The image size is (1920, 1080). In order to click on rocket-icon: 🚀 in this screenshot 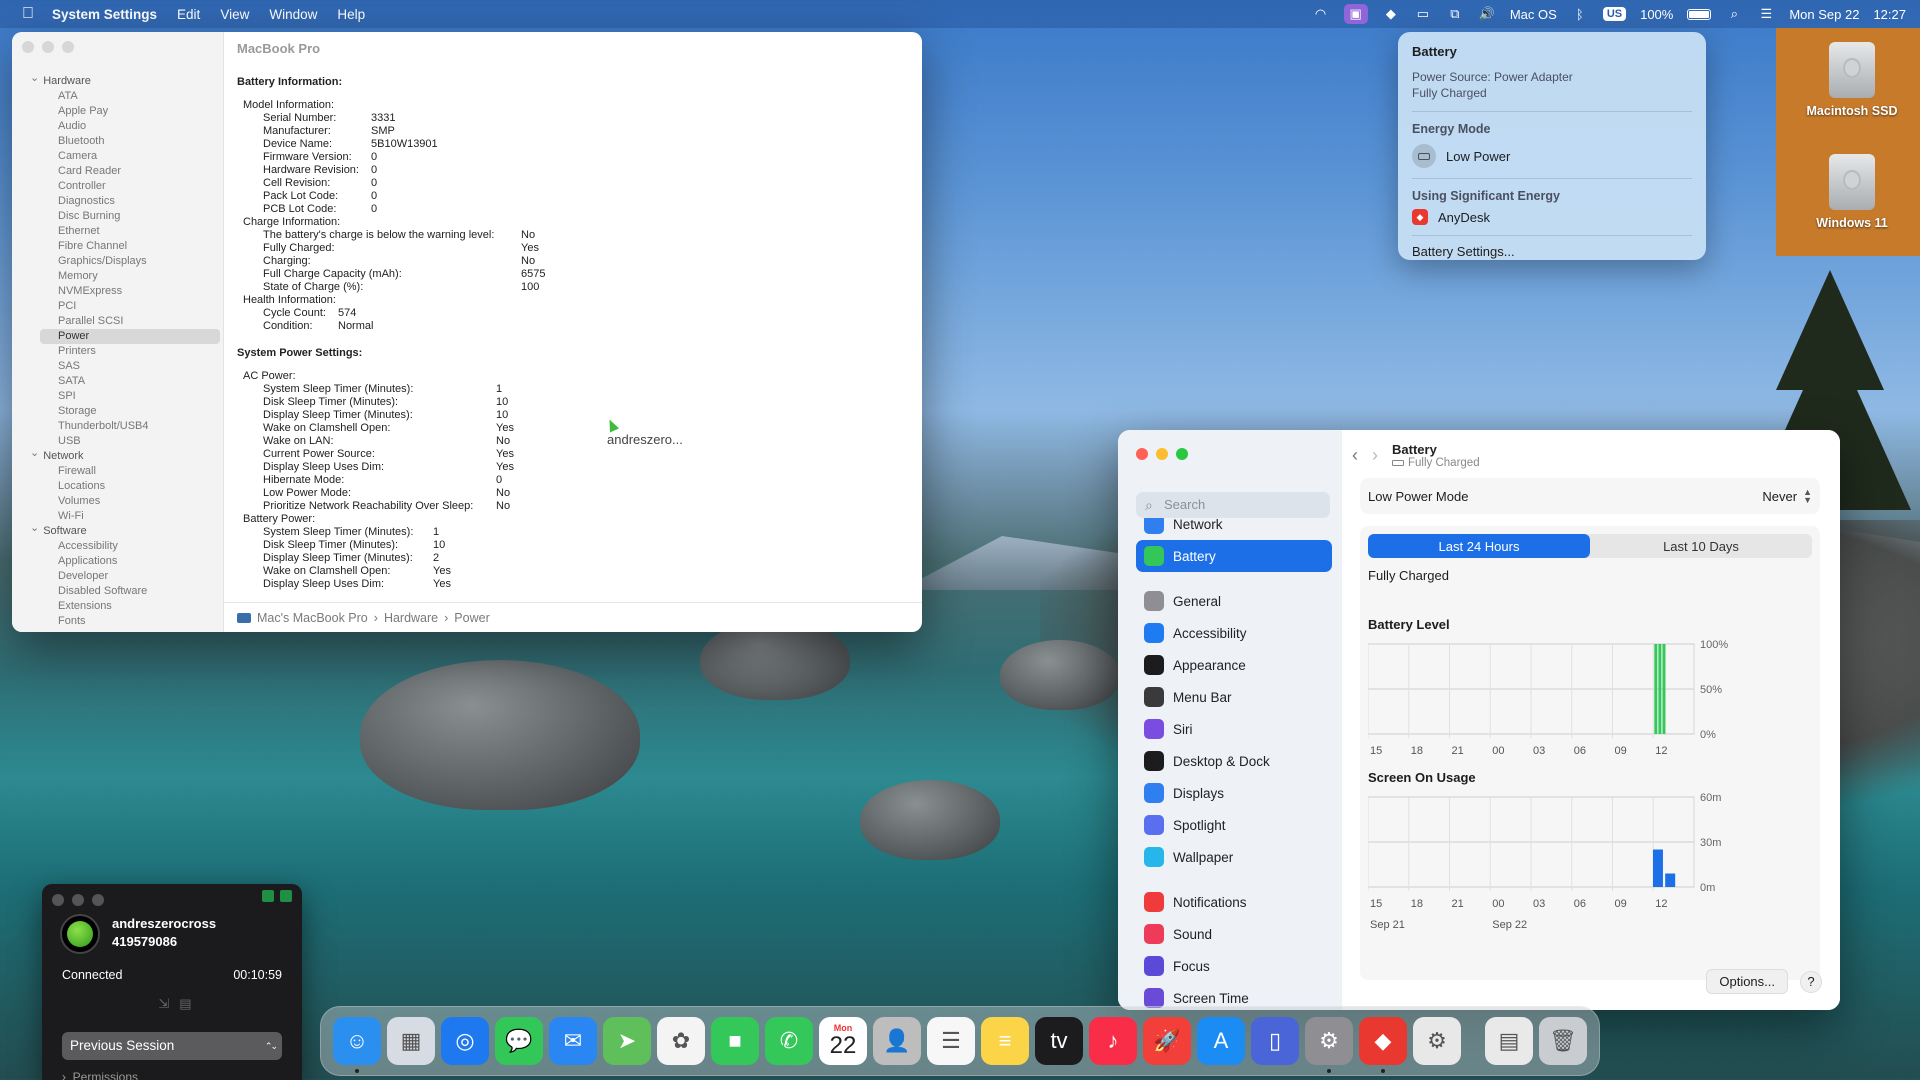, I will do `click(1167, 1041)`.